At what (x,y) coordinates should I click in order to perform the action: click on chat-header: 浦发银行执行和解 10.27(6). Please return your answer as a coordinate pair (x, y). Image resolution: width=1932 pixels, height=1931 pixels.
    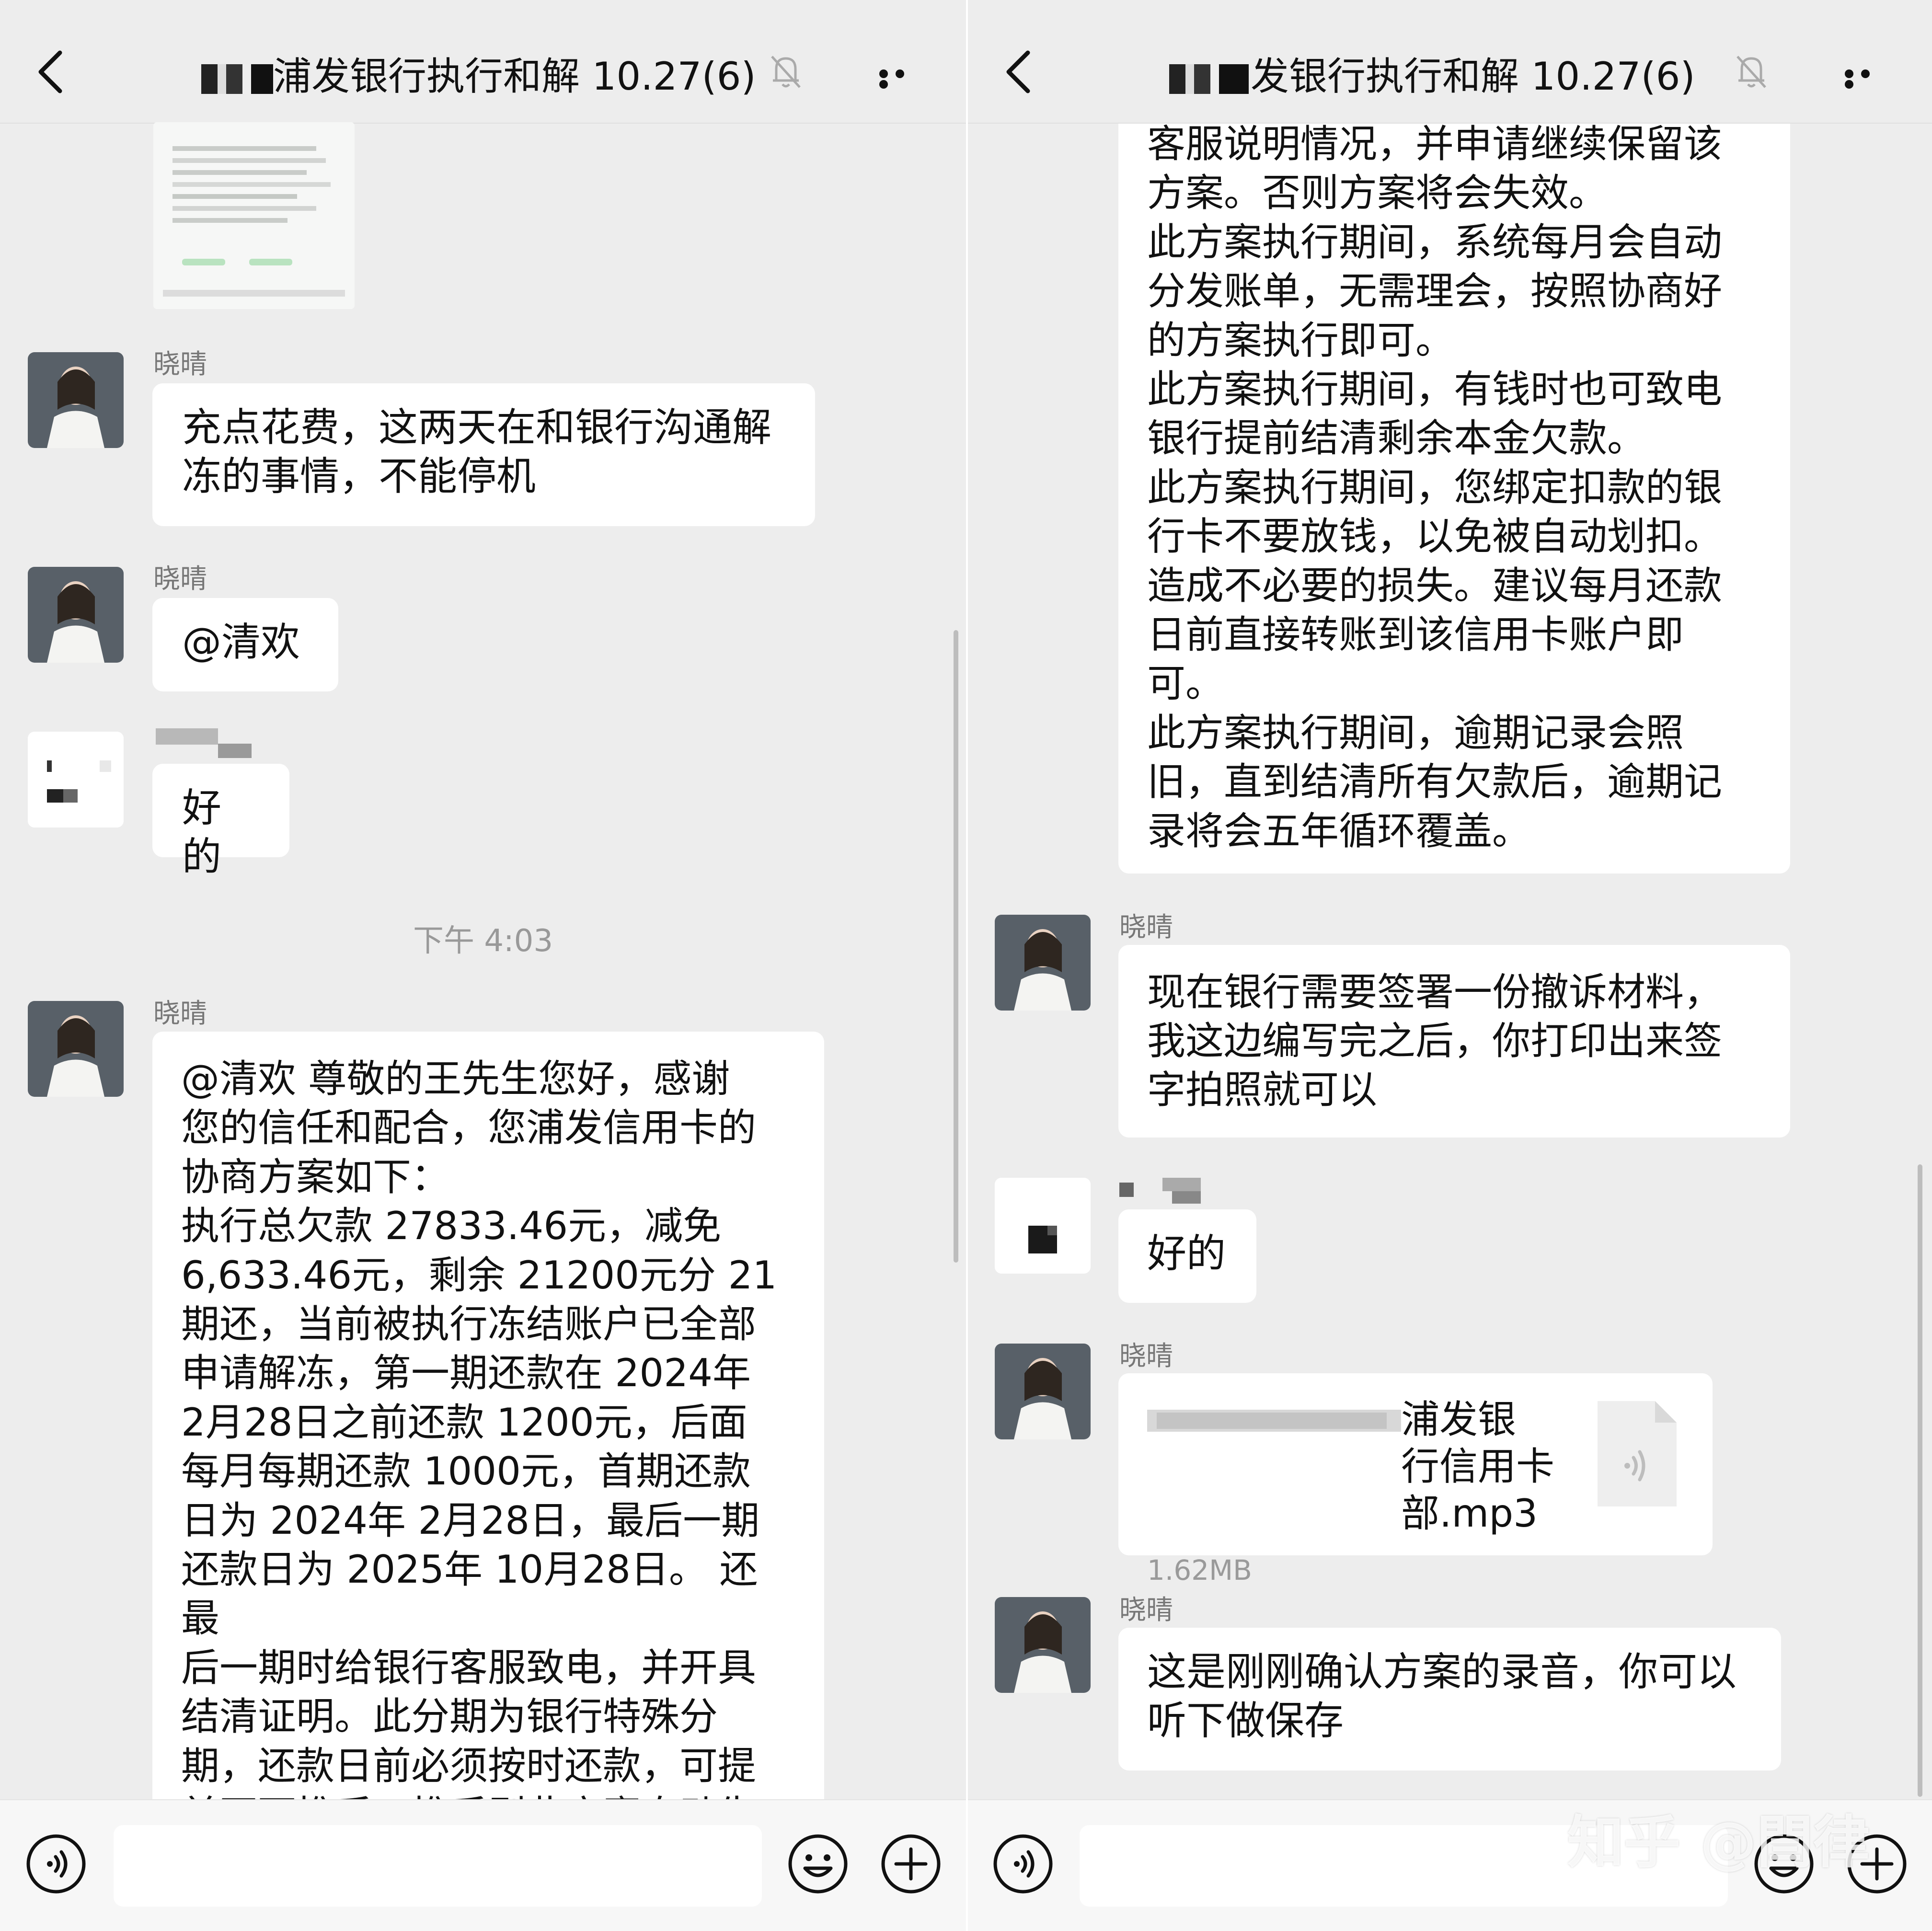
    Looking at the image, I should click on (483, 62).